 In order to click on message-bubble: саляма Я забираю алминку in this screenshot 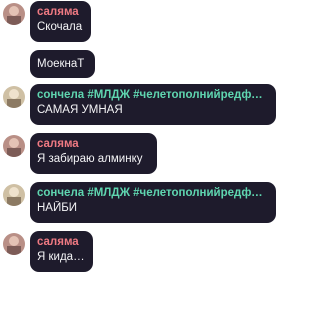, I will do `click(93, 153)`.